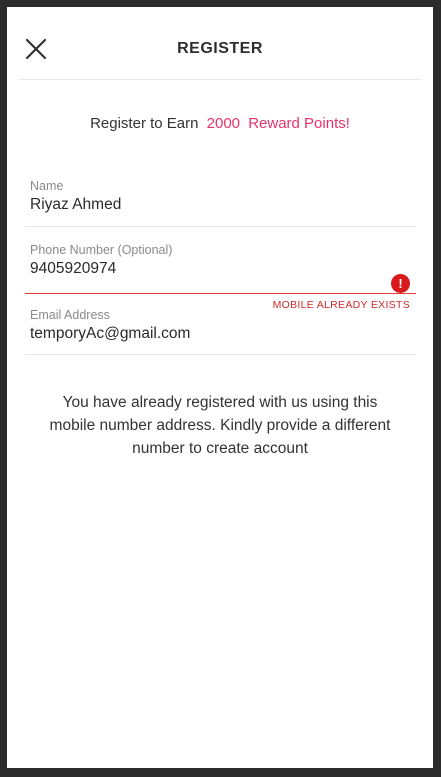 This screenshot has width=441, height=777. Describe the element at coordinates (198, 334) in the screenshot. I see `email-input` at that location.